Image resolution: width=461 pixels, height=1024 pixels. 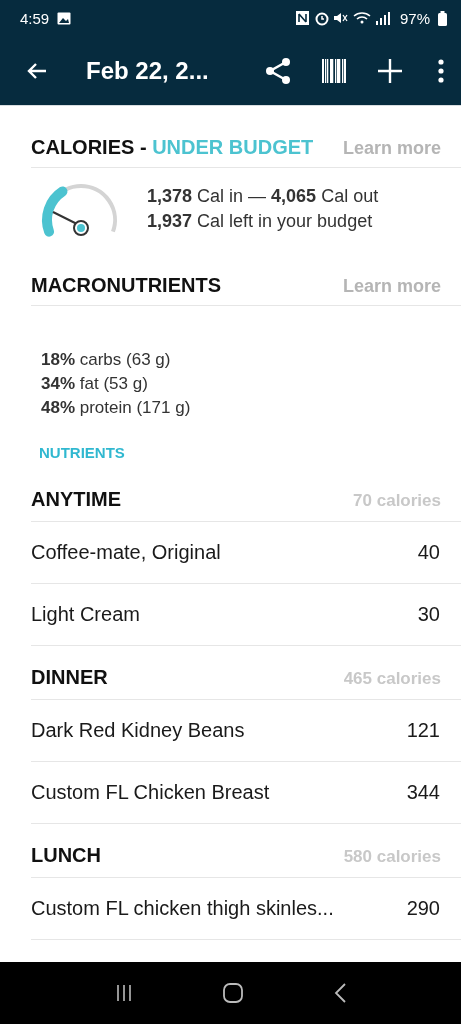 I want to click on share-icon, so click(x=278, y=70).